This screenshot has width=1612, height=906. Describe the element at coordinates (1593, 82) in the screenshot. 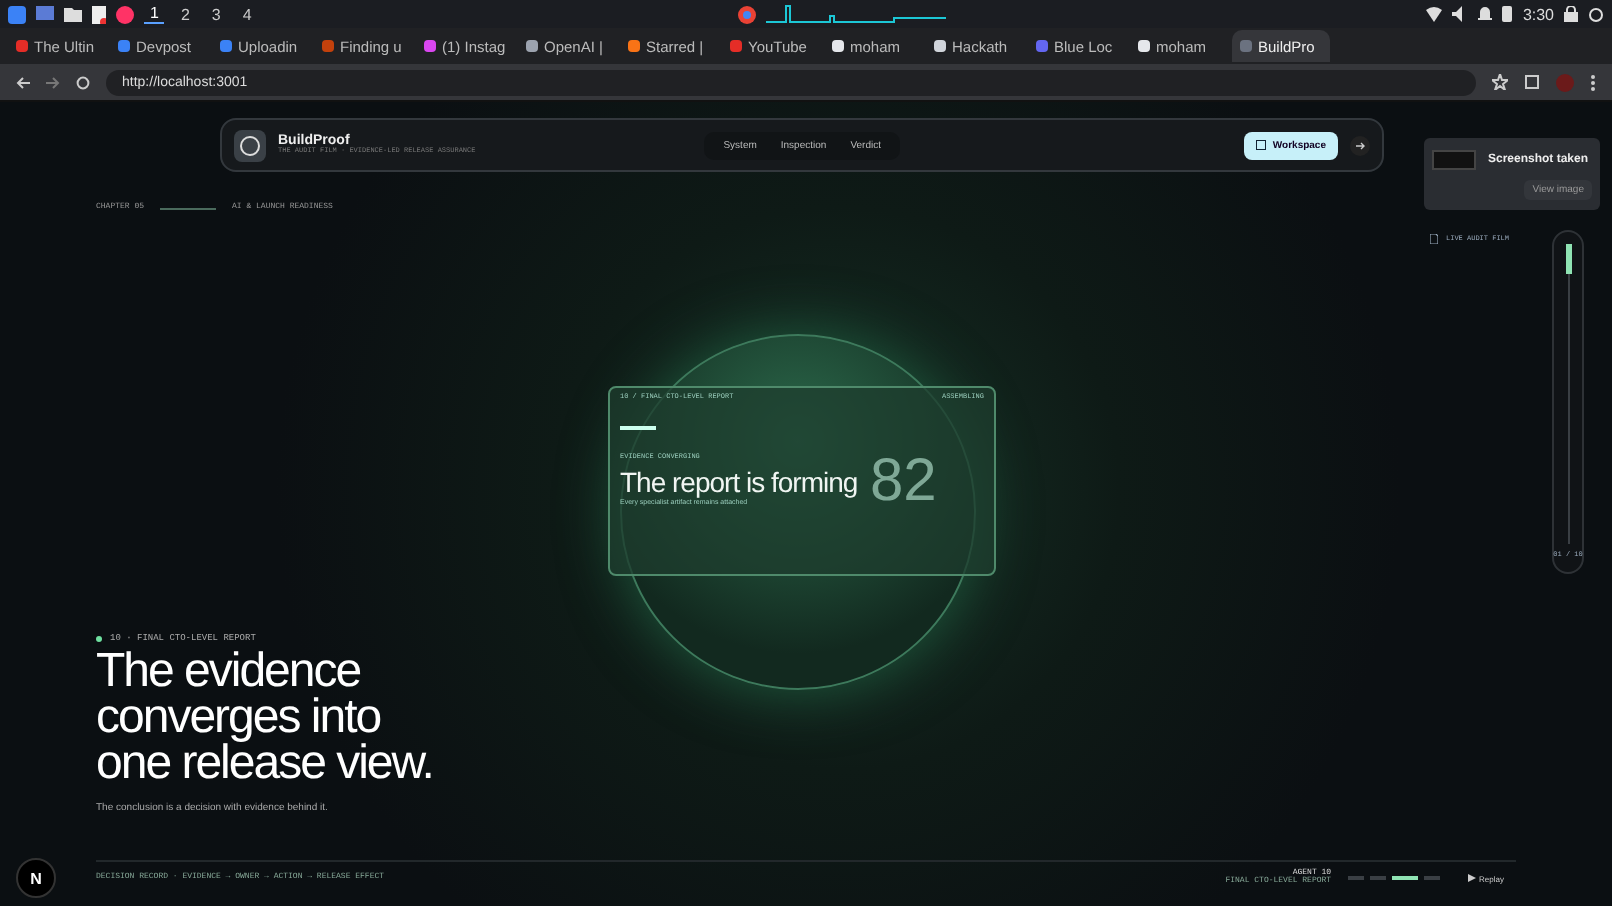

I see `menu-icon` at that location.